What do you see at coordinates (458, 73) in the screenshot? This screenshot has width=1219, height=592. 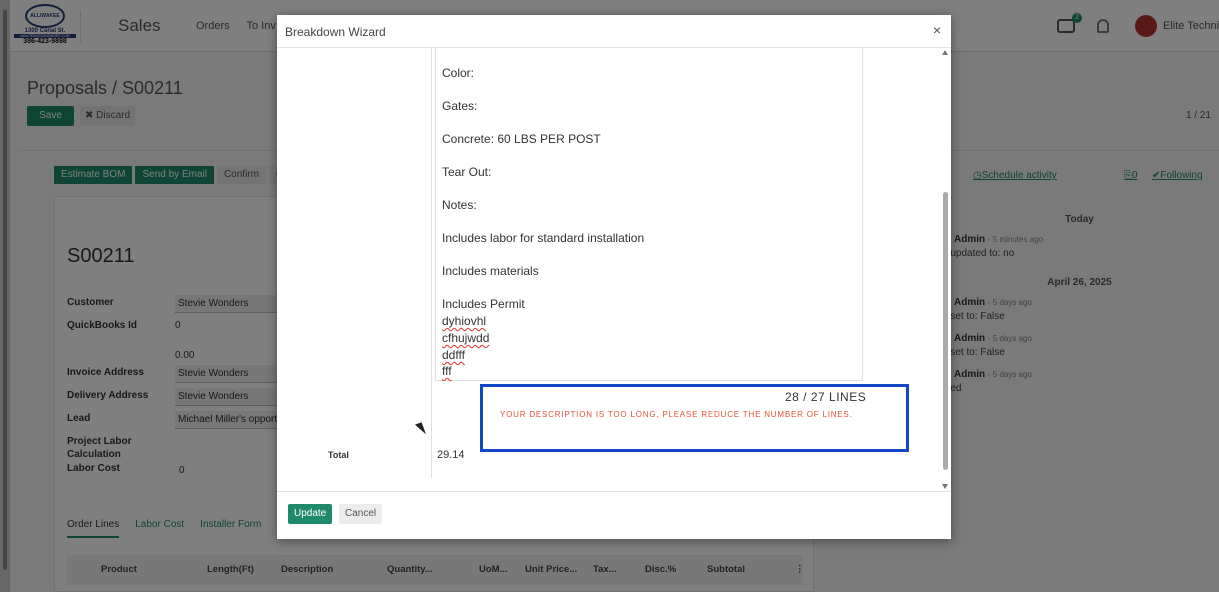 I see `description-line: Color:` at bounding box center [458, 73].